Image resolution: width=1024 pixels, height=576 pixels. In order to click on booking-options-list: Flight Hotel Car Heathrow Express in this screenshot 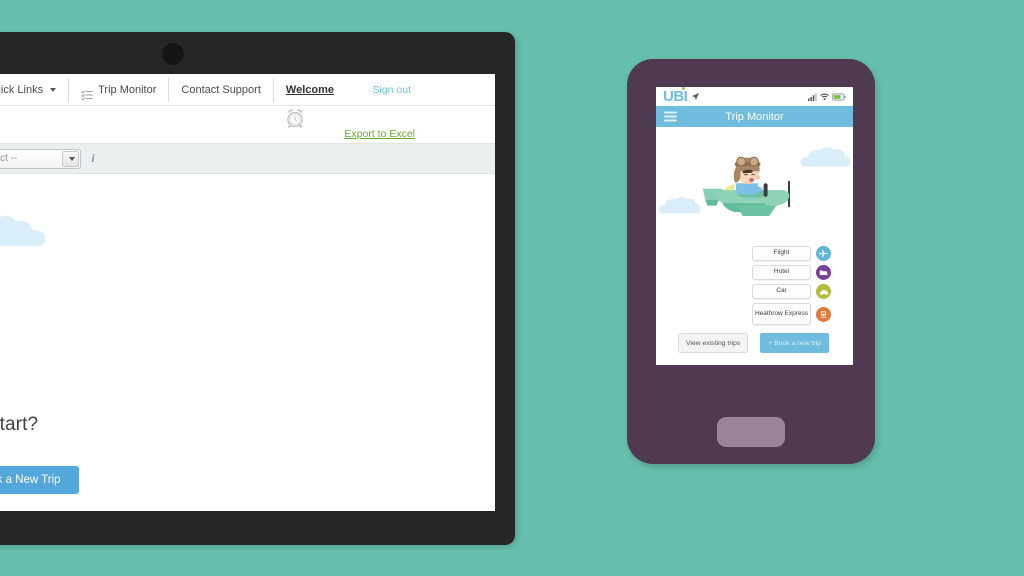, I will do `click(791, 285)`.